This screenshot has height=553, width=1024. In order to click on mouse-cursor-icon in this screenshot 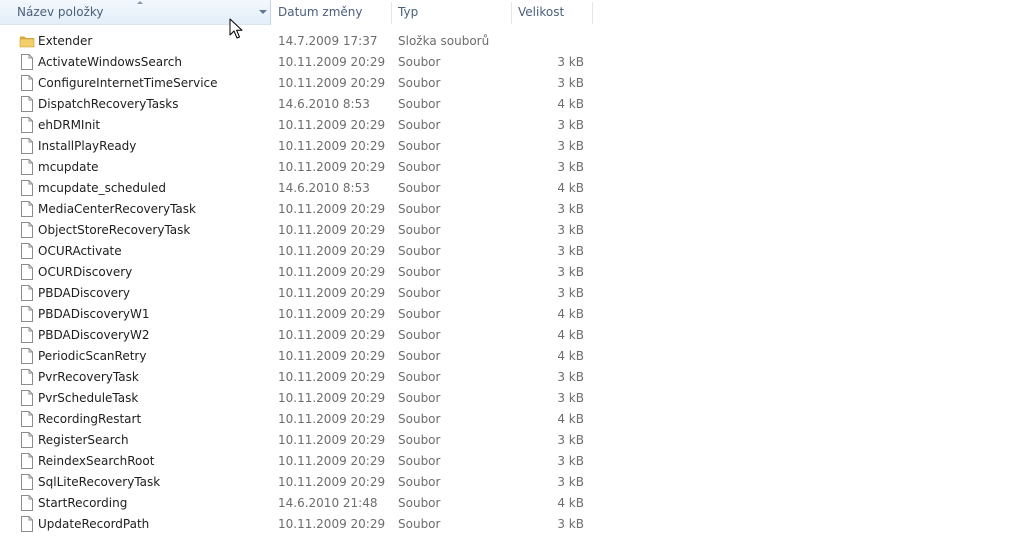, I will do `click(236, 28)`.